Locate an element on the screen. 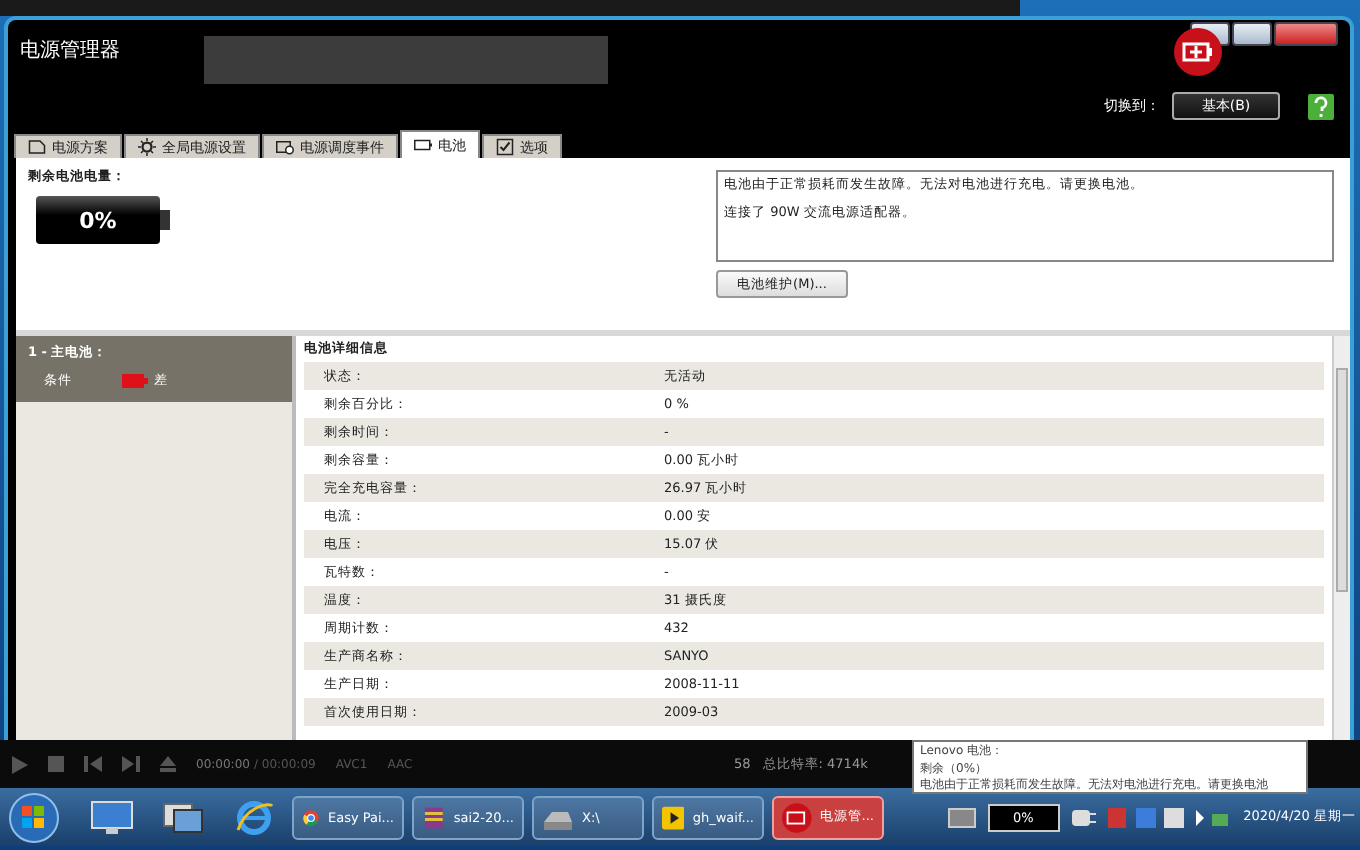 This screenshot has height=850, width=1360. battery-terminal is located at coordinates (165, 220).